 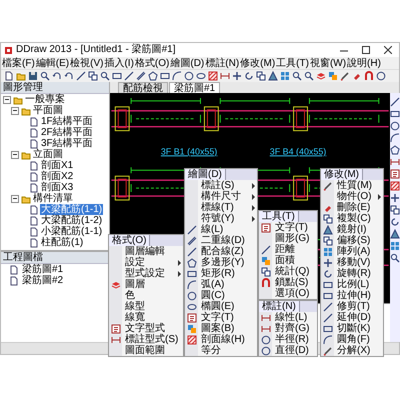 I want to click on window-title: DDraw 2013 - [Untitled1 - 梁筋圖#1], so click(x=96, y=50).